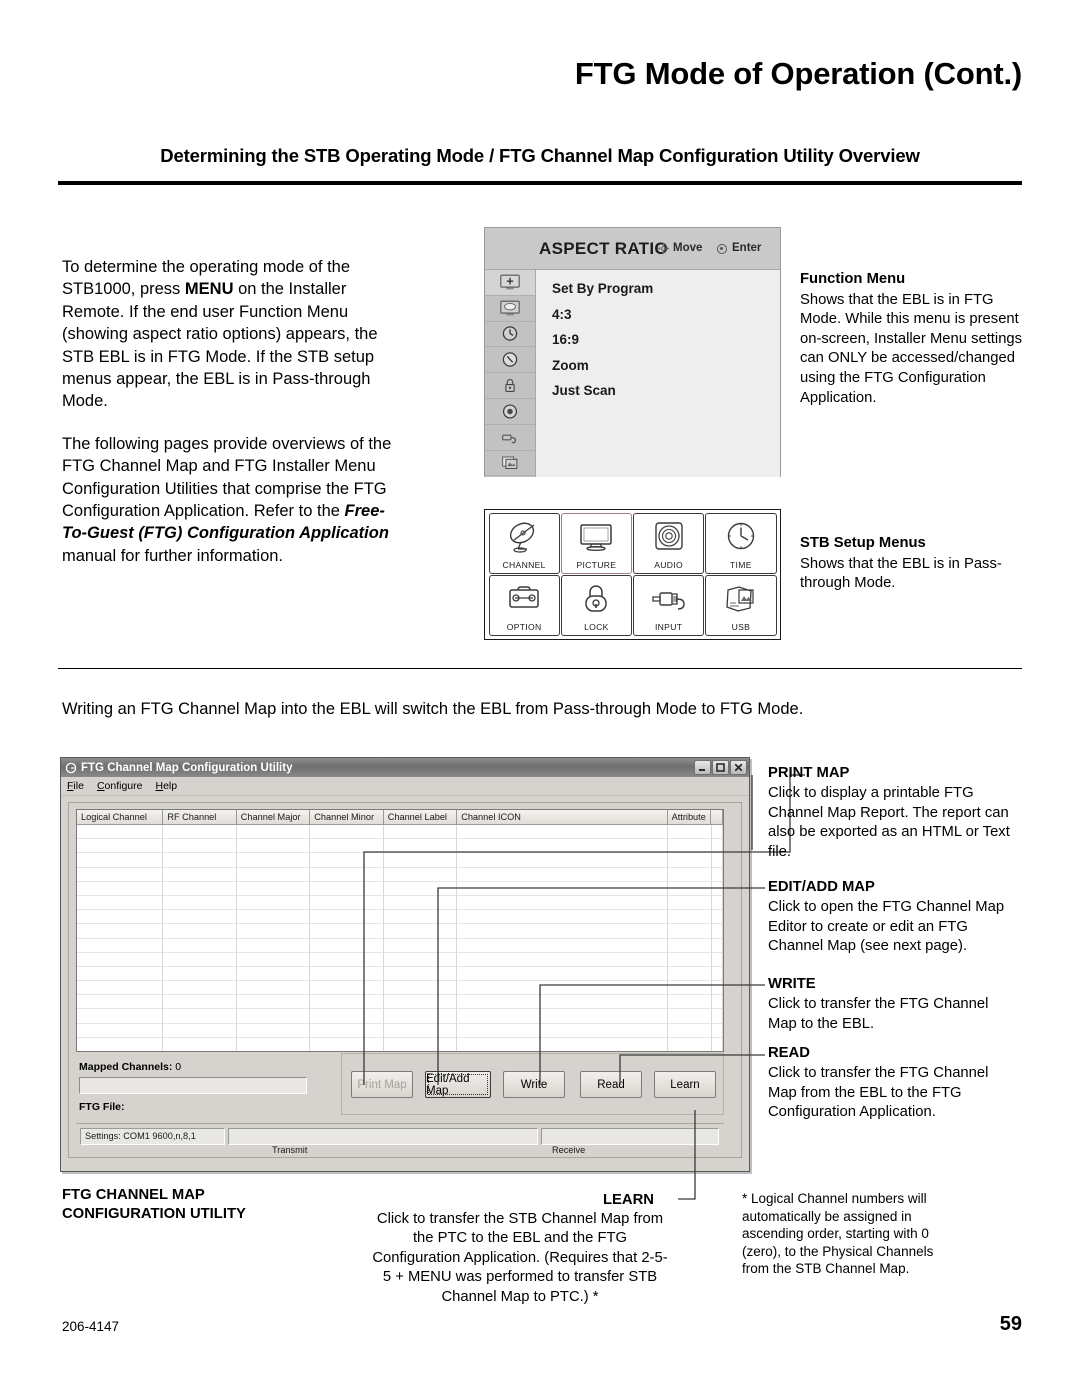  I want to click on rail-item-picture-plus, so click(510, 283).